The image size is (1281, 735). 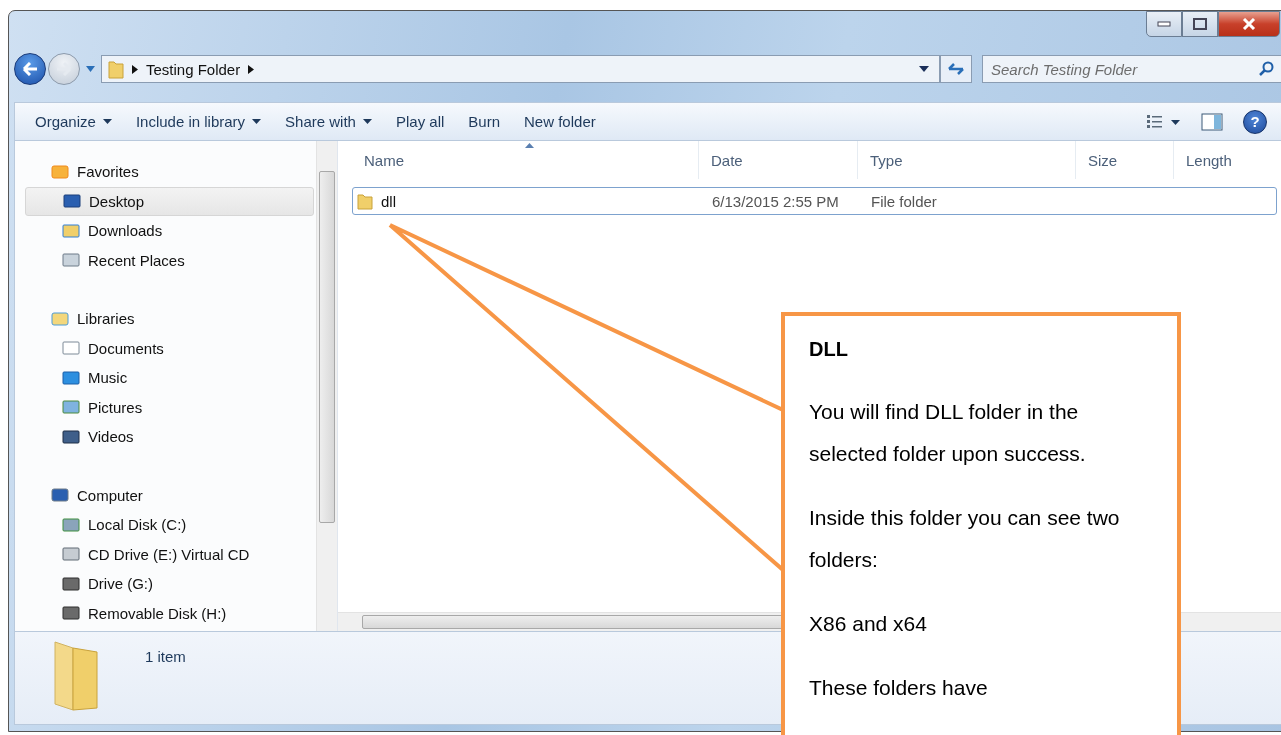 What do you see at coordinates (165, 656) in the screenshot?
I see `item-count: 1 item` at bounding box center [165, 656].